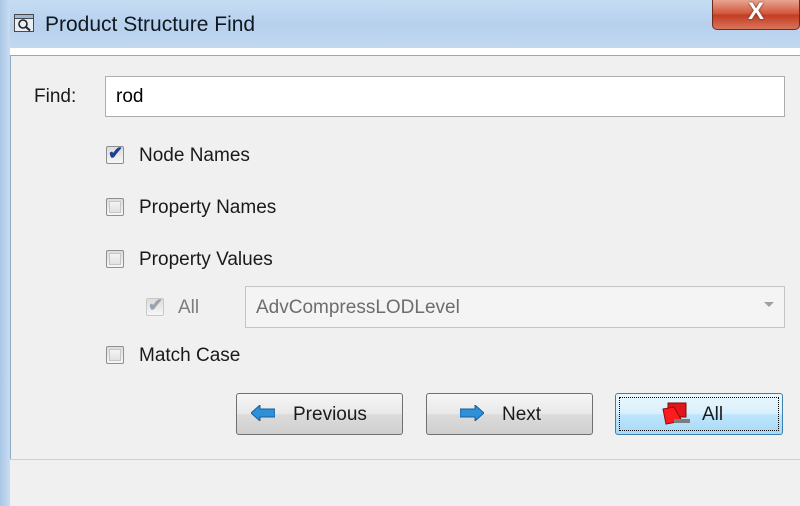 The image size is (800, 506). I want to click on property-values-checkbox, so click(115, 259).